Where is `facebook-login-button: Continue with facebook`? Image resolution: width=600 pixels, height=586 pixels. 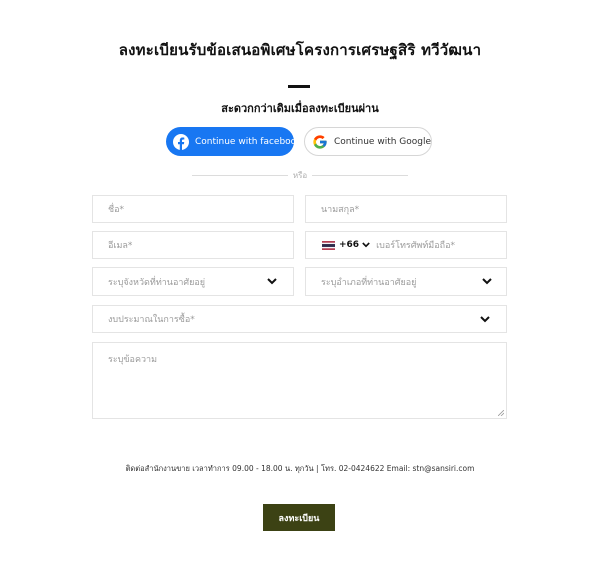
facebook-login-button: Continue with facebook is located at coordinates (233, 141).